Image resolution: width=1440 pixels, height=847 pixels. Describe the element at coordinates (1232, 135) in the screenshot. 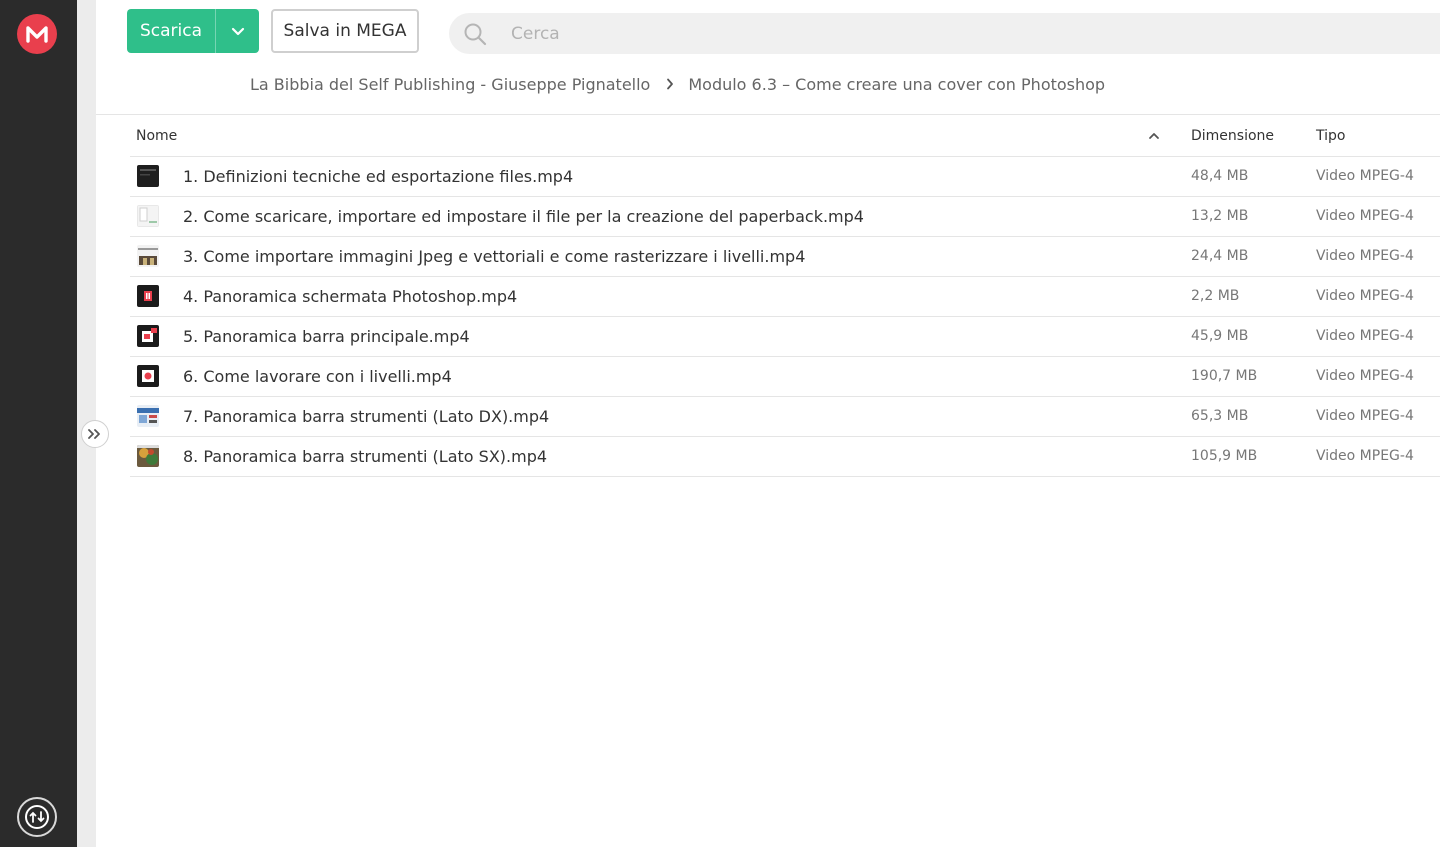

I see `column-header-size: Dimensione` at that location.